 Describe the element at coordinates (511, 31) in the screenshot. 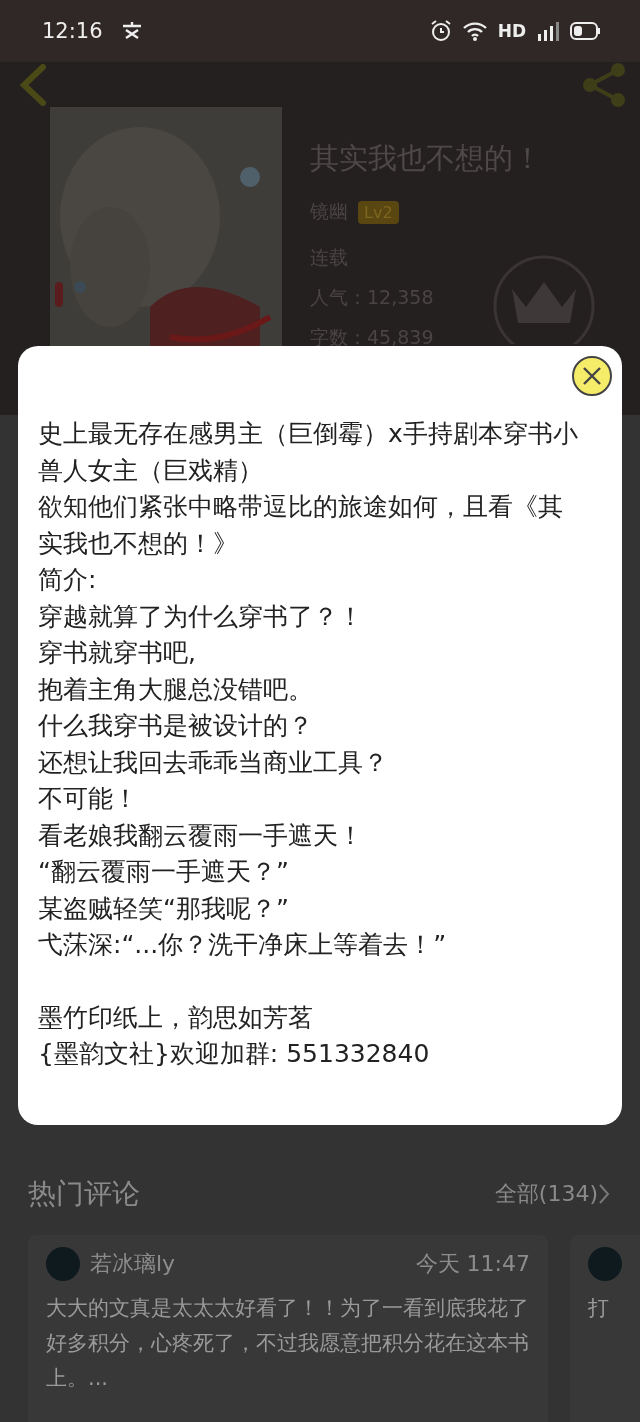

I see `network-label: HD` at that location.